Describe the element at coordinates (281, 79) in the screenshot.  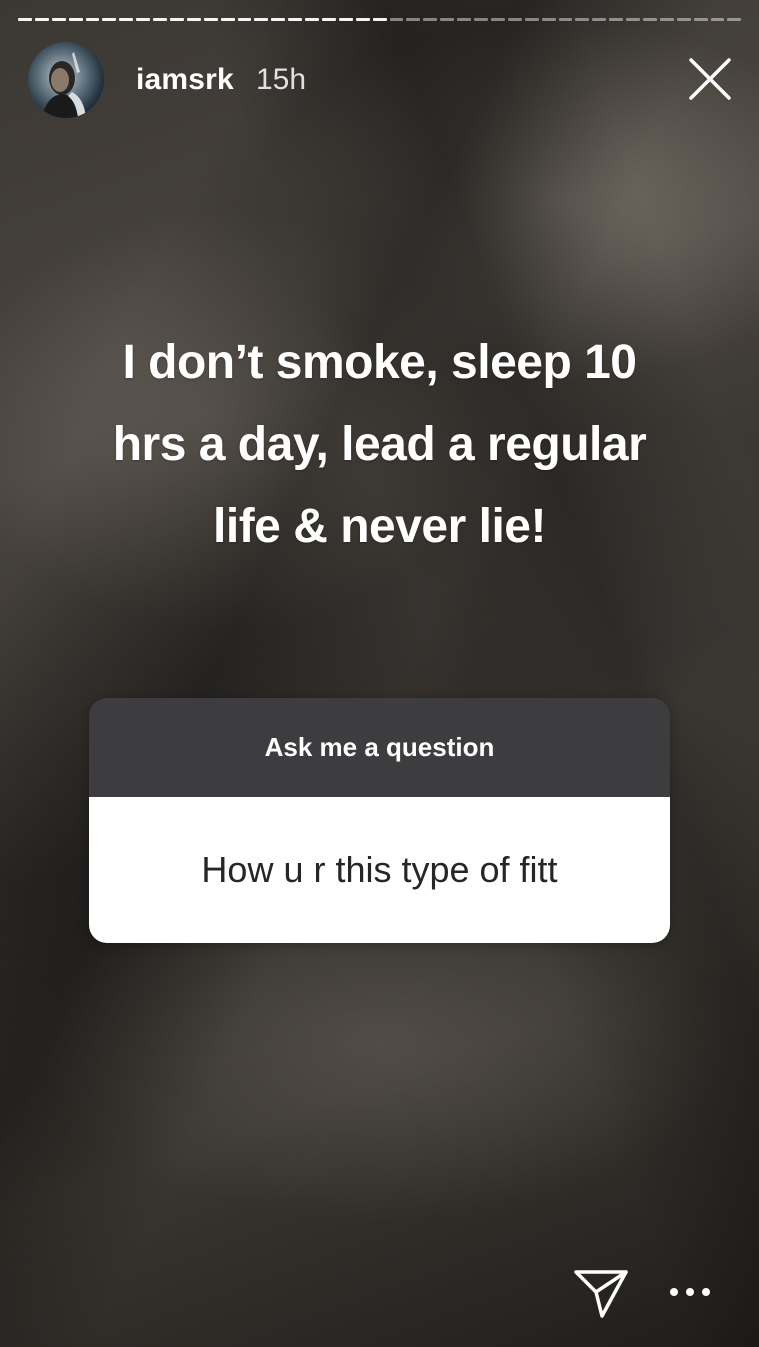
I see `story-timestamp: 15h` at that location.